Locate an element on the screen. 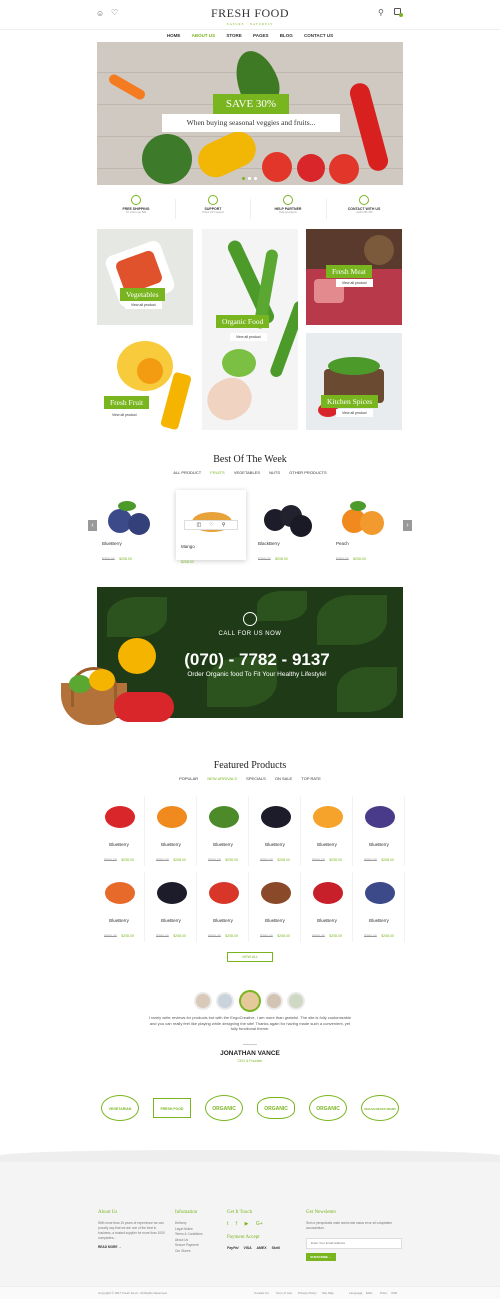  newsletter-email-input is located at coordinates (354, 1243).